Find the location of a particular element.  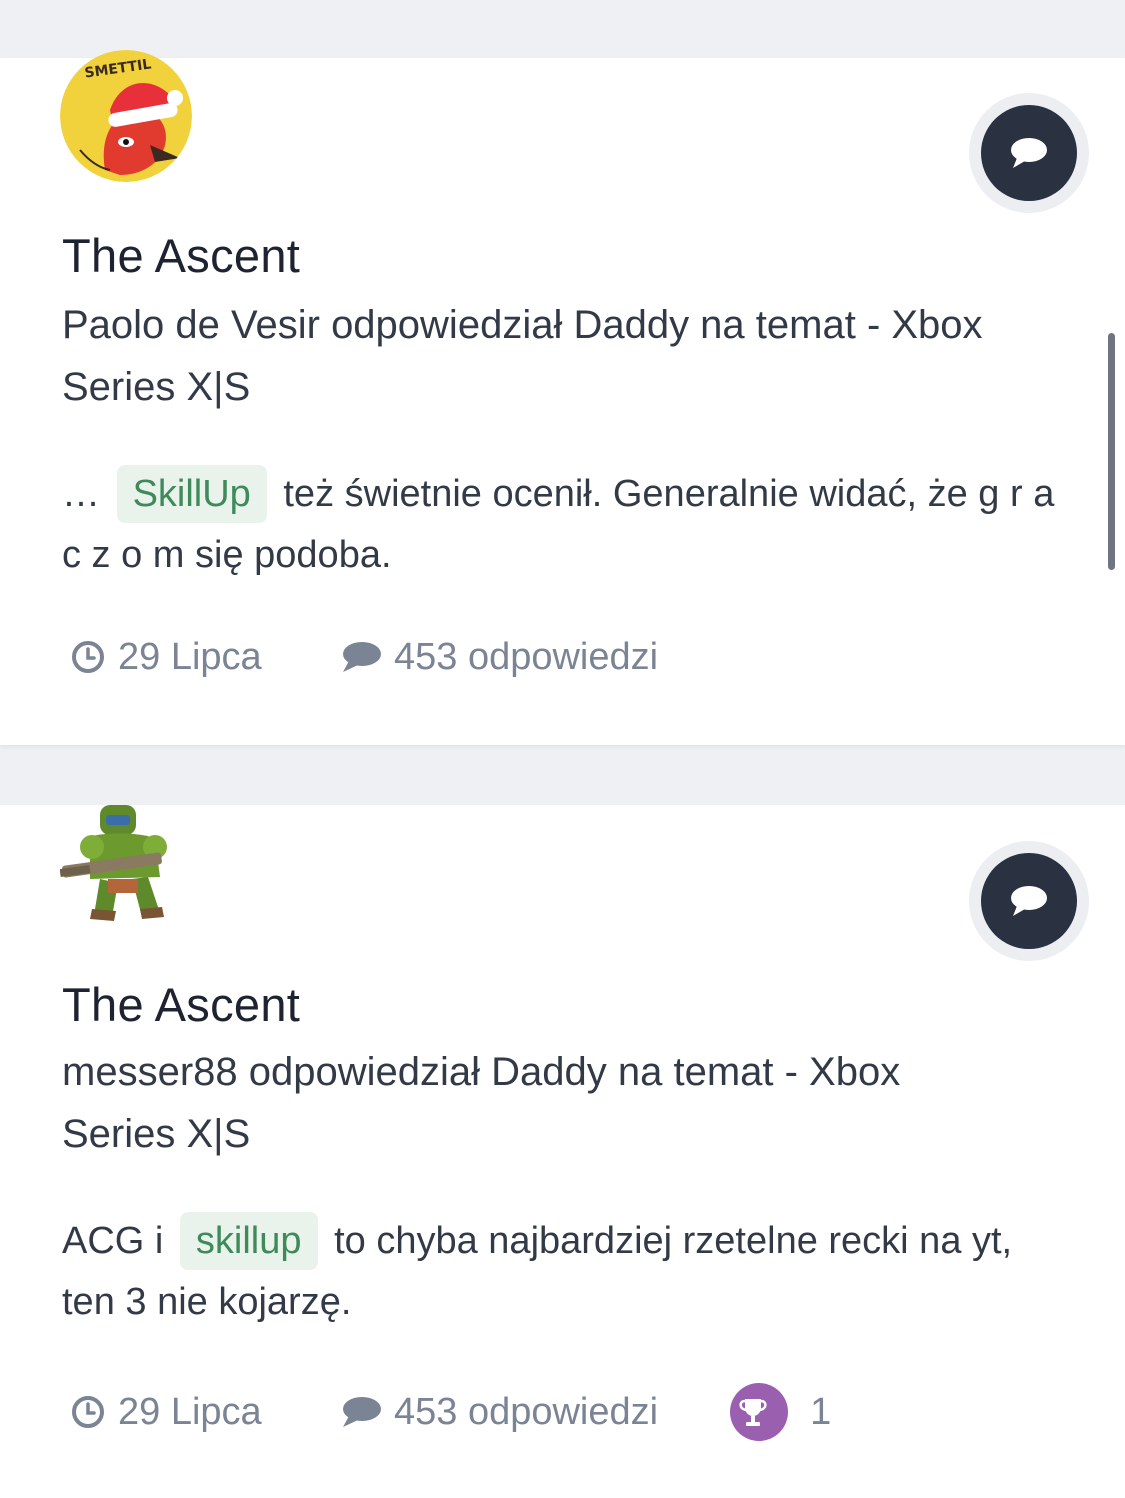

post-meta: 29 Lipca 453 odpowiedzi 1 is located at coordinates (450, 1412).